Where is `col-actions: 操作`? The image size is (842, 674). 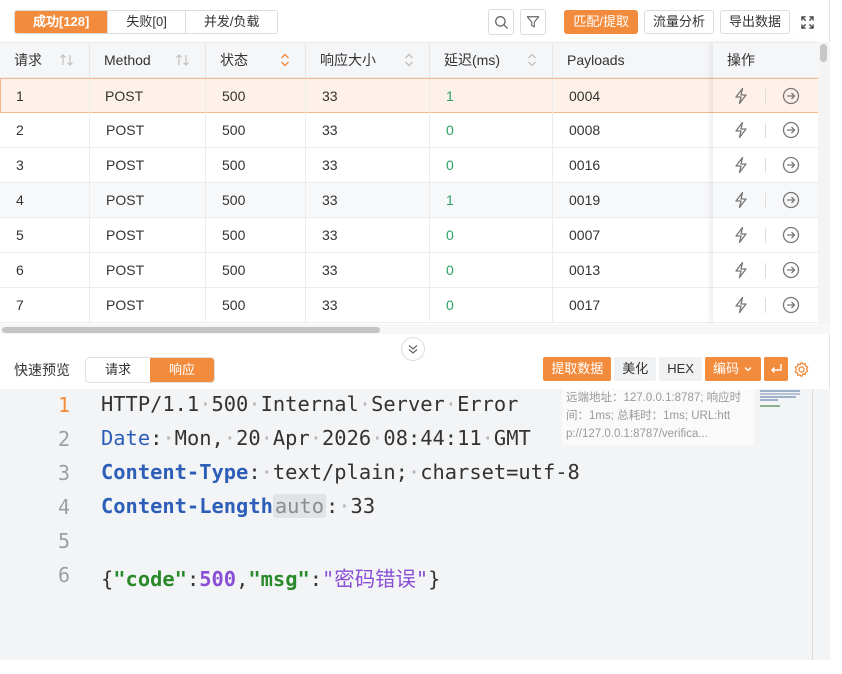 col-actions: 操作 is located at coordinates (765, 60).